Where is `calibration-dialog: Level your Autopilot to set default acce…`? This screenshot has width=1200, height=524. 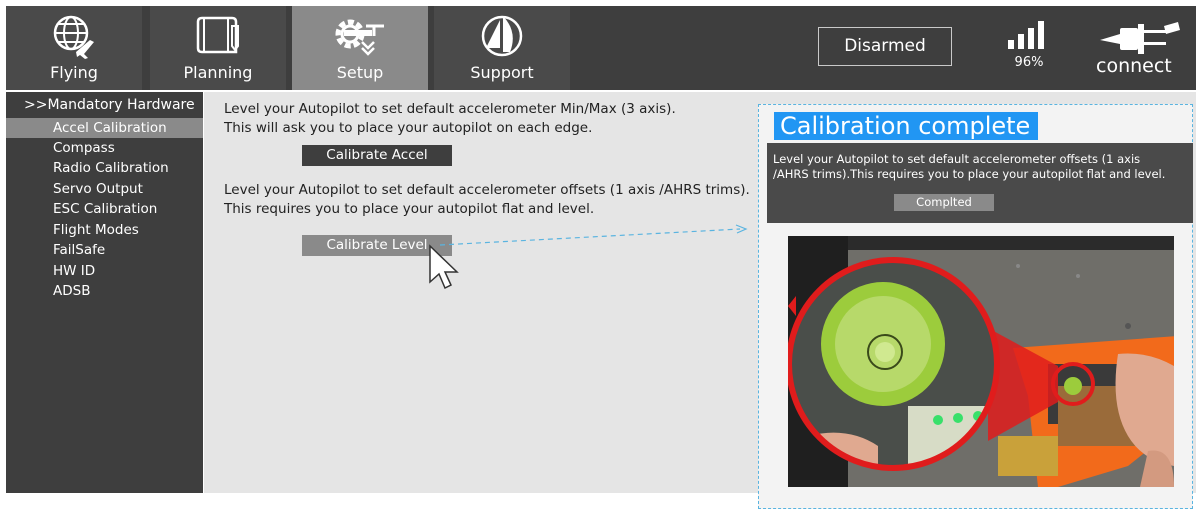 calibration-dialog: Level your Autopilot to set default acce… is located at coordinates (980, 183).